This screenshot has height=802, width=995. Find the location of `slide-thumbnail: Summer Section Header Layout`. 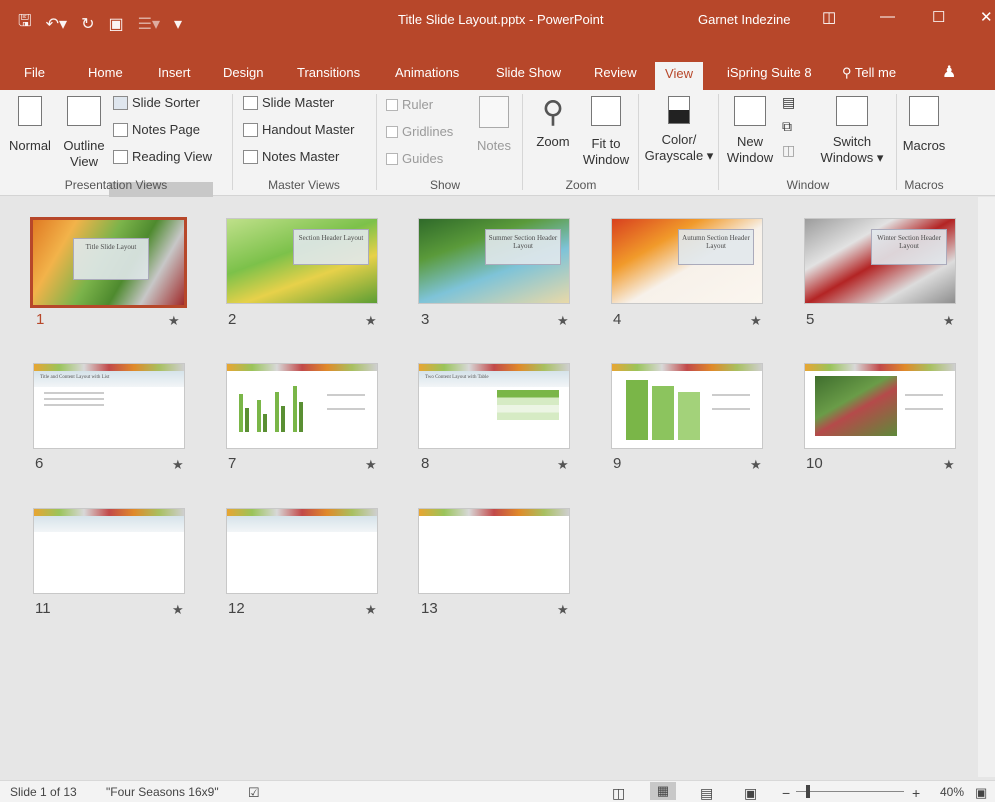

slide-thumbnail: Summer Section Header Layout is located at coordinates (494, 261).